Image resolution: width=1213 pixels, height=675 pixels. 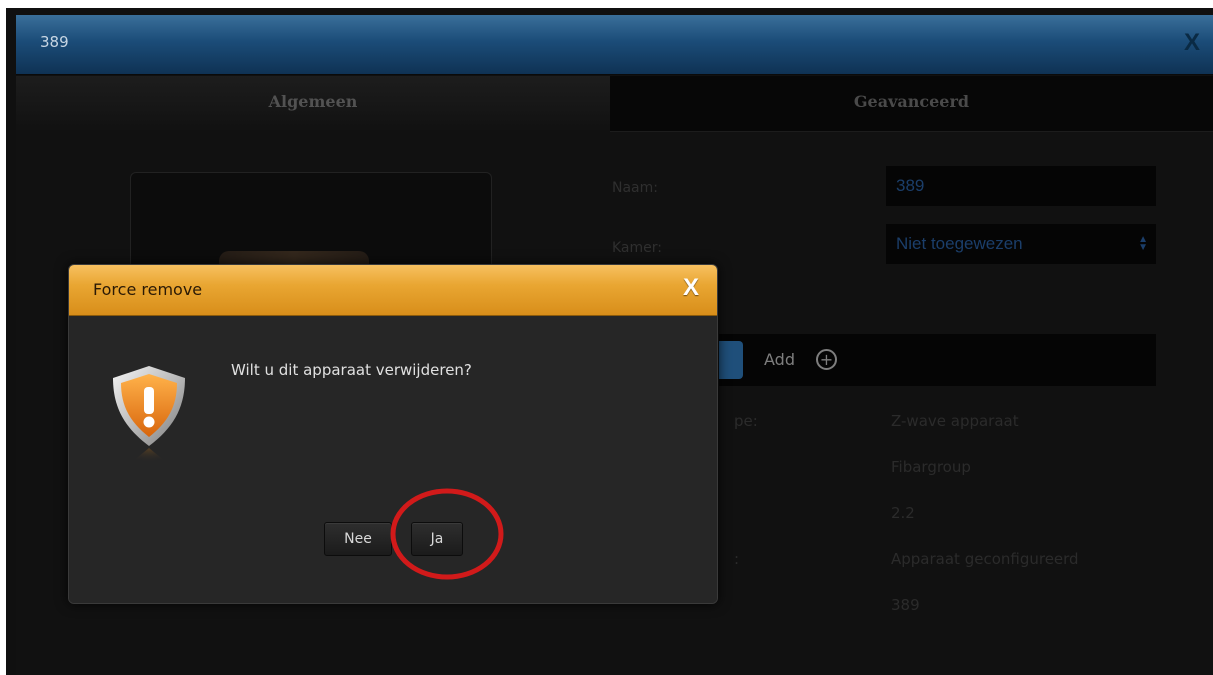 What do you see at coordinates (959, 243) in the screenshot?
I see `room-select-value: Niet toegewezen` at bounding box center [959, 243].